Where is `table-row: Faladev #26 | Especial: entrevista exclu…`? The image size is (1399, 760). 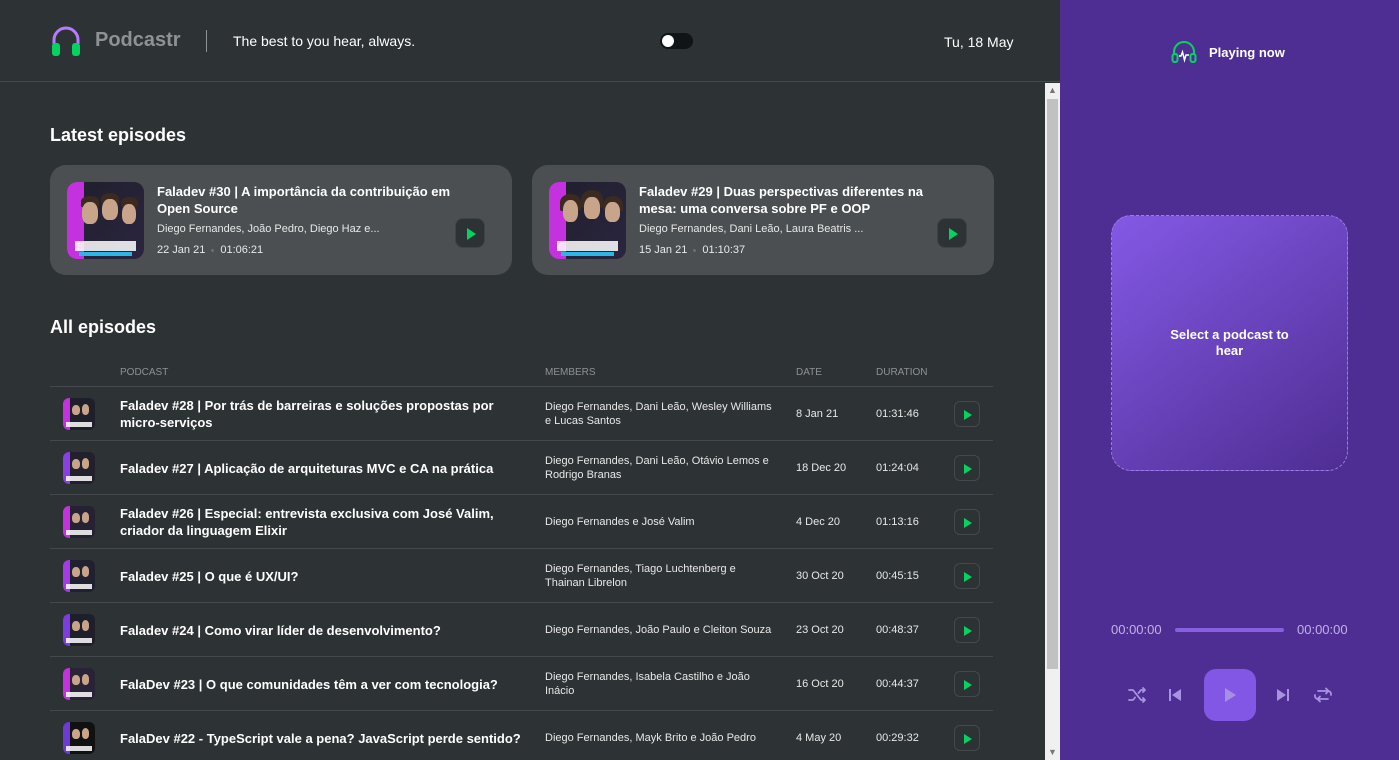 table-row: Faladev #26 | Especial: entrevista exclu… is located at coordinates (521, 522).